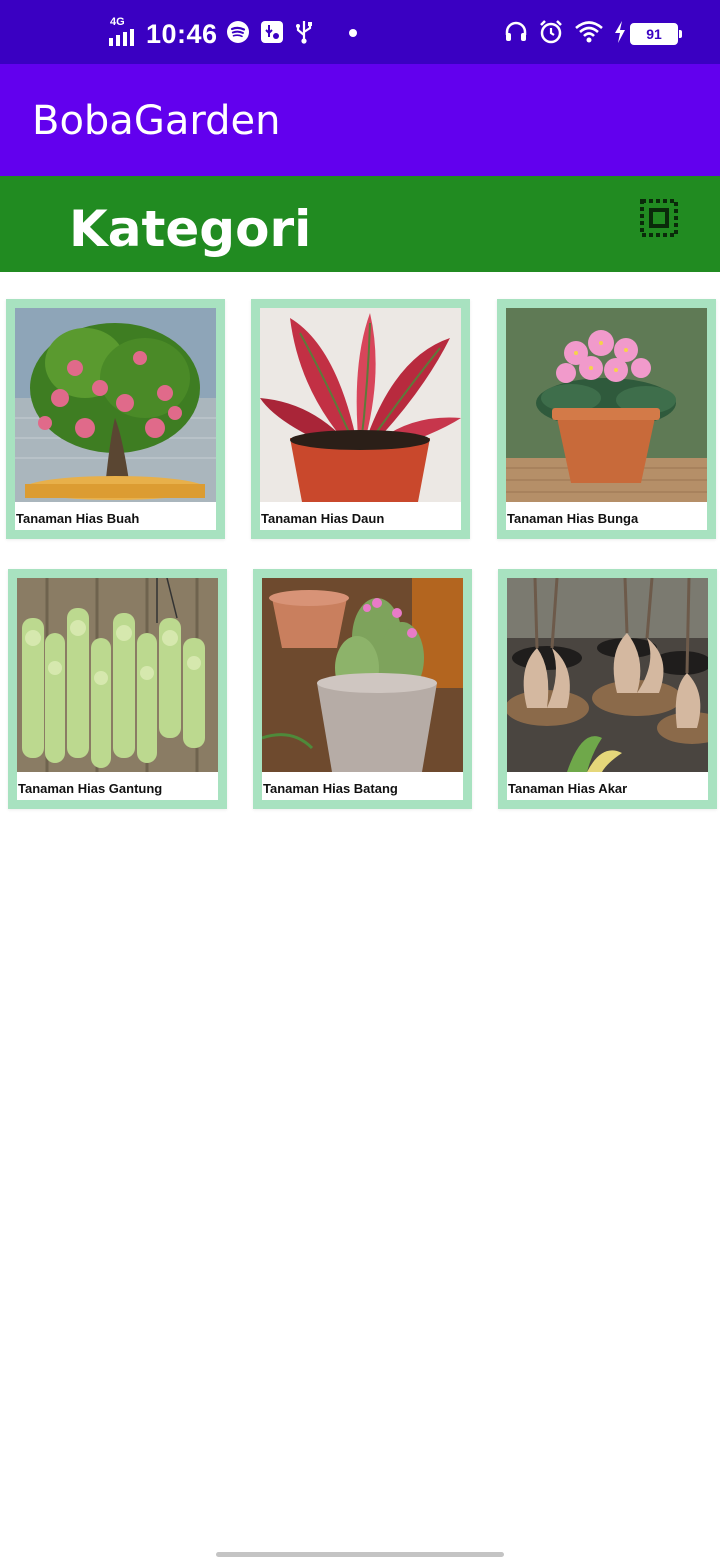 This screenshot has height=1560, width=720. What do you see at coordinates (589, 34) in the screenshot?
I see `wifi-icon` at bounding box center [589, 34].